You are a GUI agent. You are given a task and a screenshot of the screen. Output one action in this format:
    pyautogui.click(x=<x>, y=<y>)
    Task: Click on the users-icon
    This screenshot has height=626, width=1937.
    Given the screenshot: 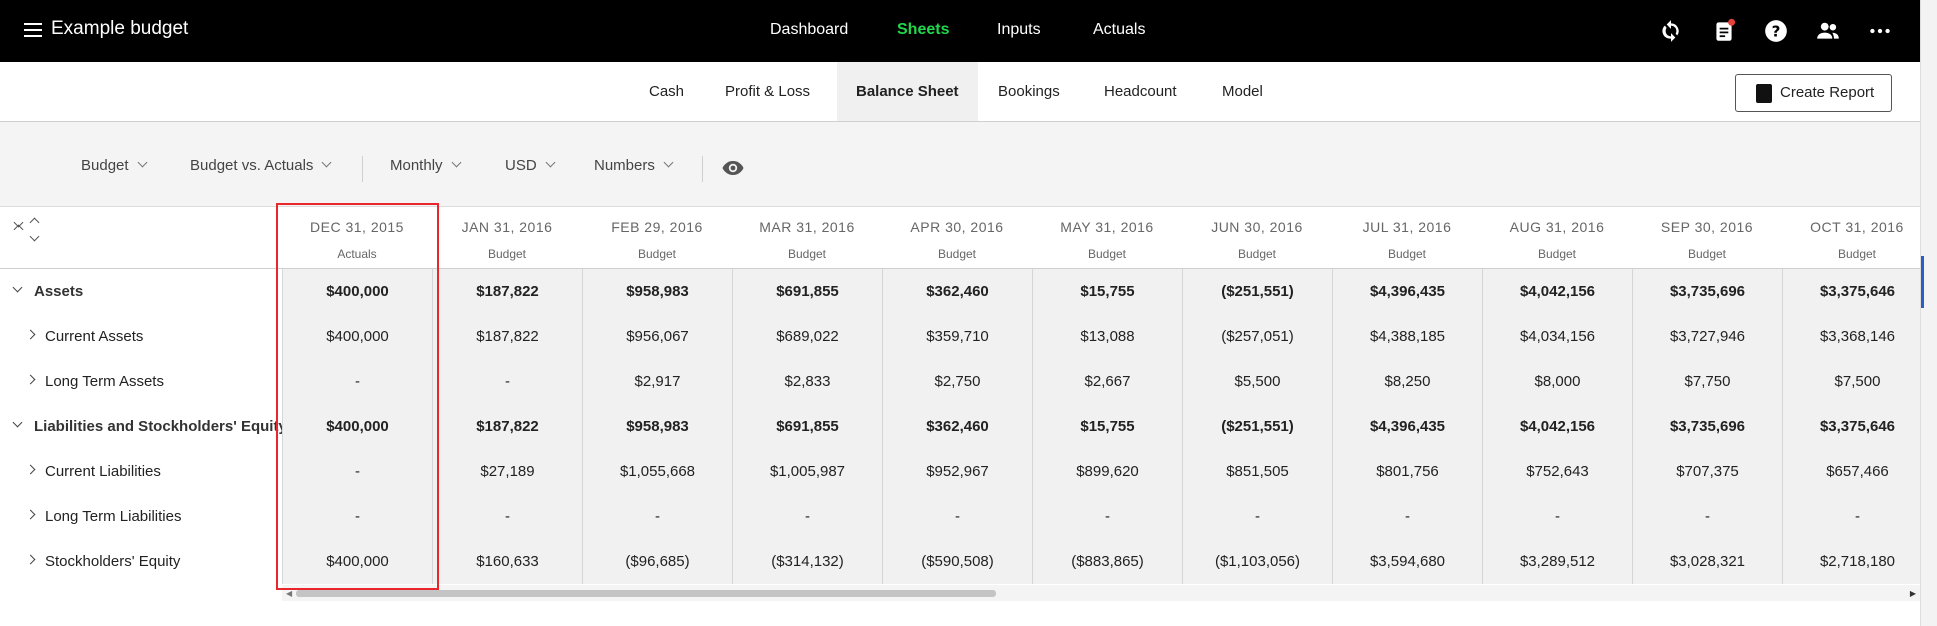 What is the action you would take?
    pyautogui.click(x=1828, y=31)
    